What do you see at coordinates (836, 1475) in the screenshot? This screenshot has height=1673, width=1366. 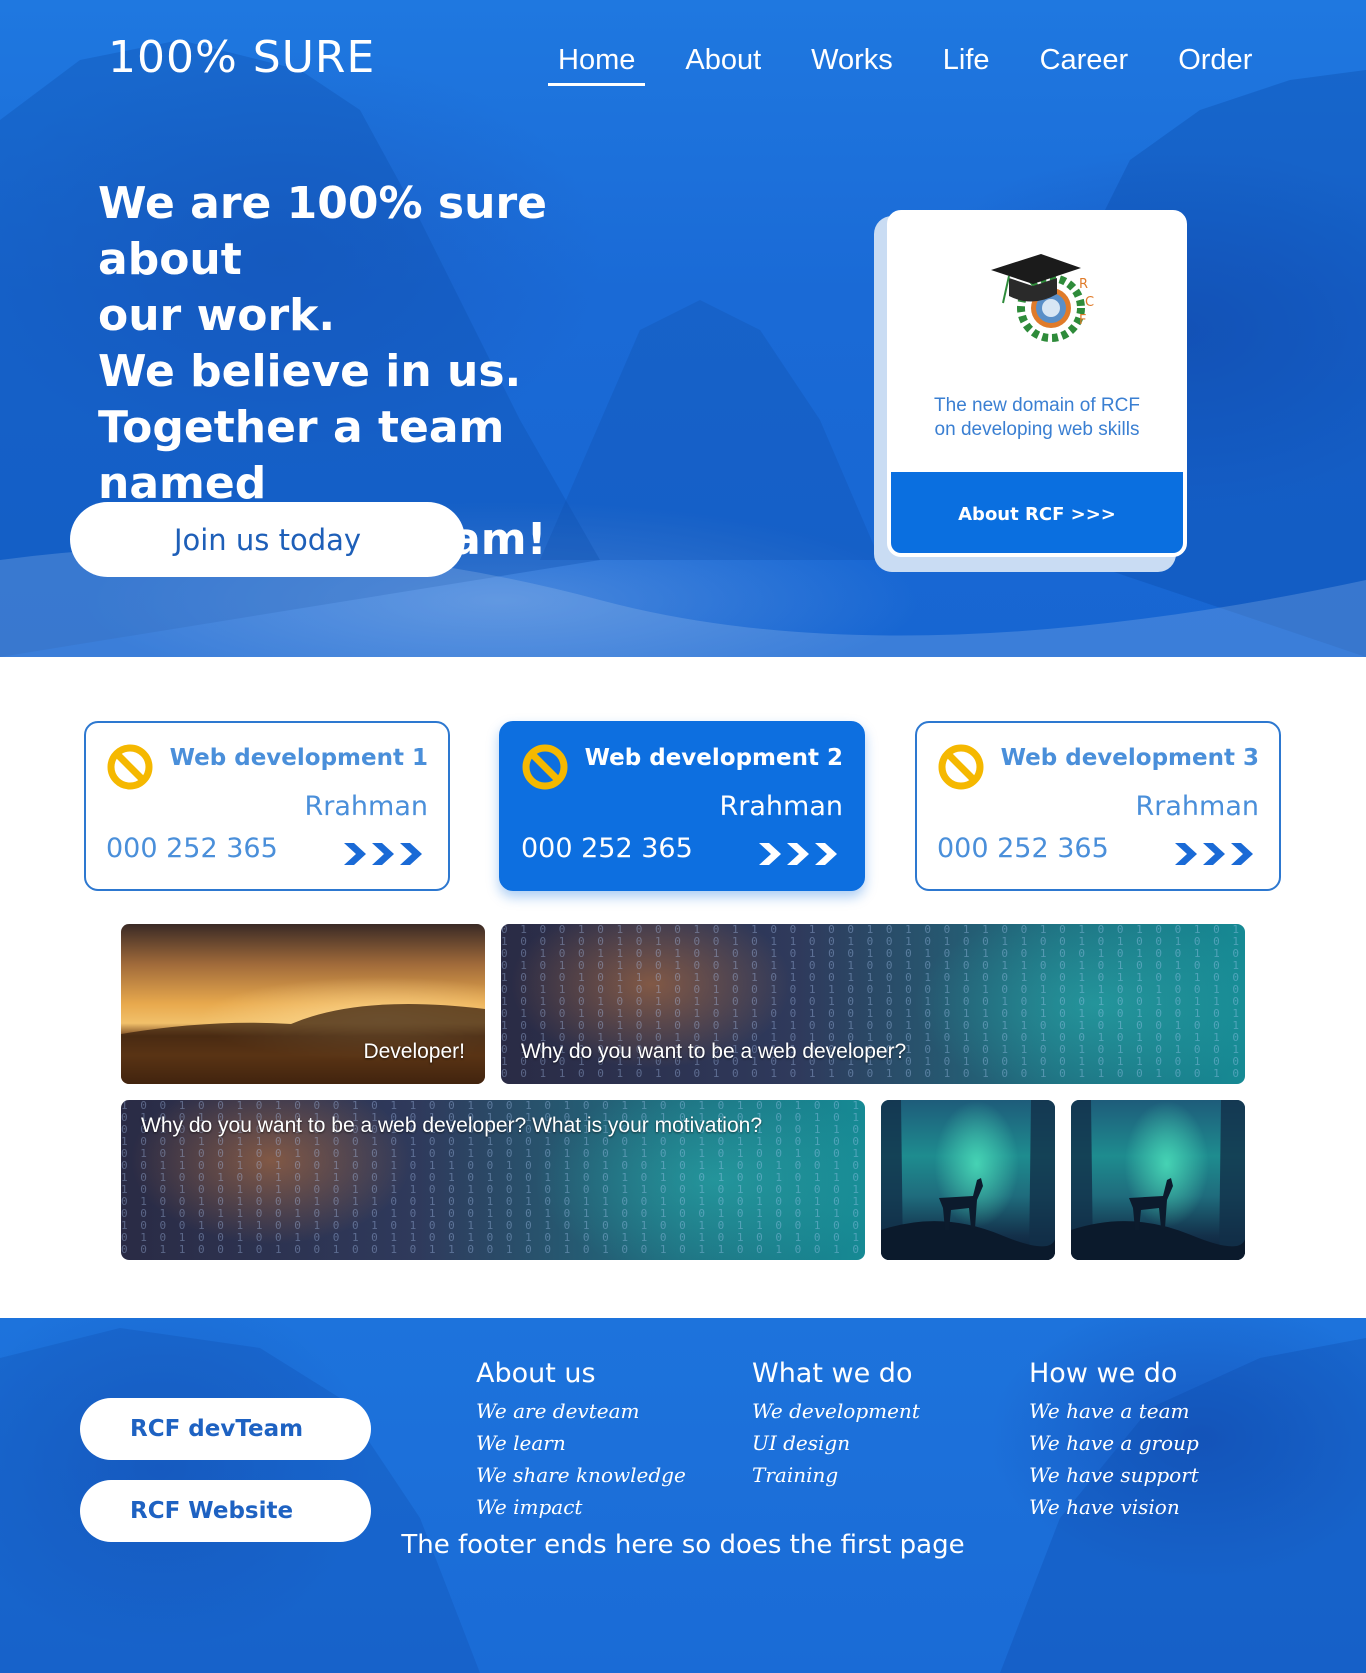 I see `footer-link: Training` at bounding box center [836, 1475].